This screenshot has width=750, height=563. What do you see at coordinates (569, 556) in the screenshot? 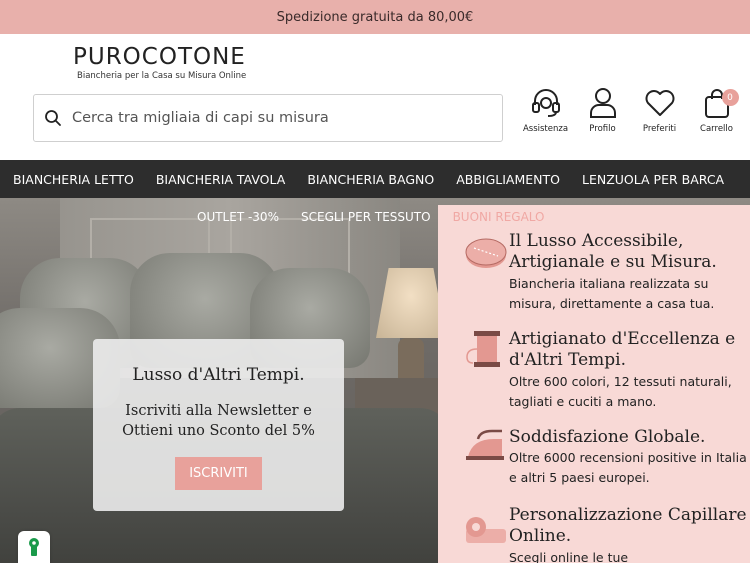
I see `benefit-text: Scegli online le tue` at bounding box center [569, 556].